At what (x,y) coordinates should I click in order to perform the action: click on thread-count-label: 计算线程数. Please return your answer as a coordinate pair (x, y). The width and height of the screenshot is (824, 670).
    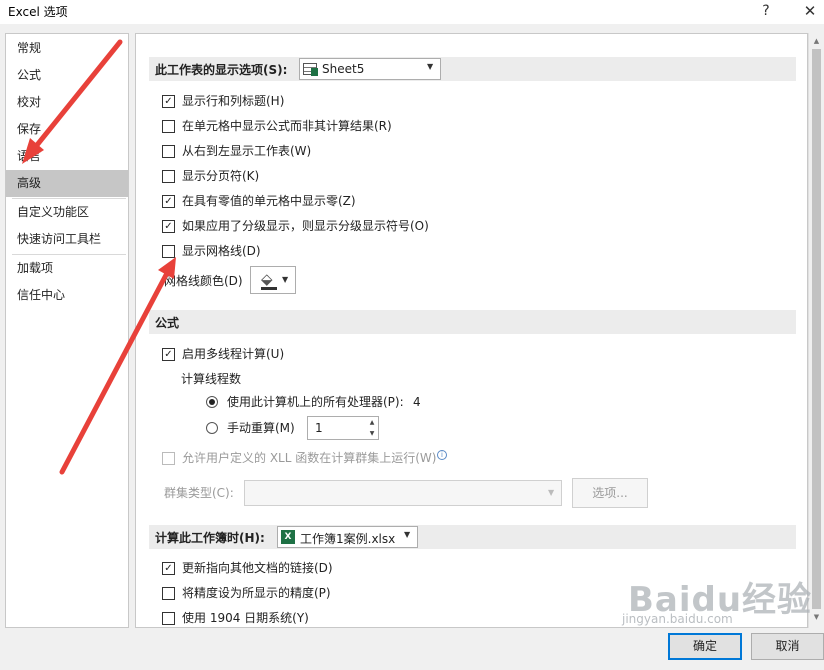
    Looking at the image, I should click on (211, 379).